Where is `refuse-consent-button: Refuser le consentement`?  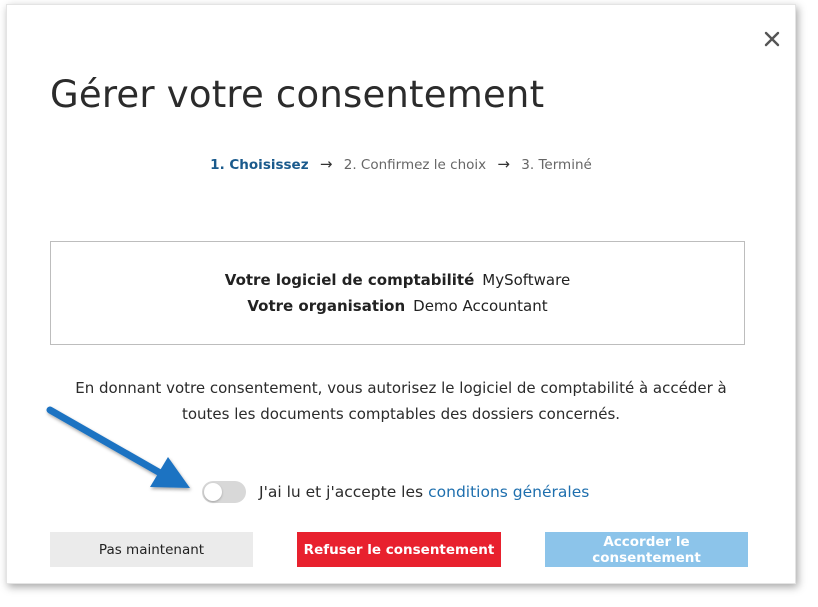 refuse-consent-button: Refuser le consentement is located at coordinates (399, 549).